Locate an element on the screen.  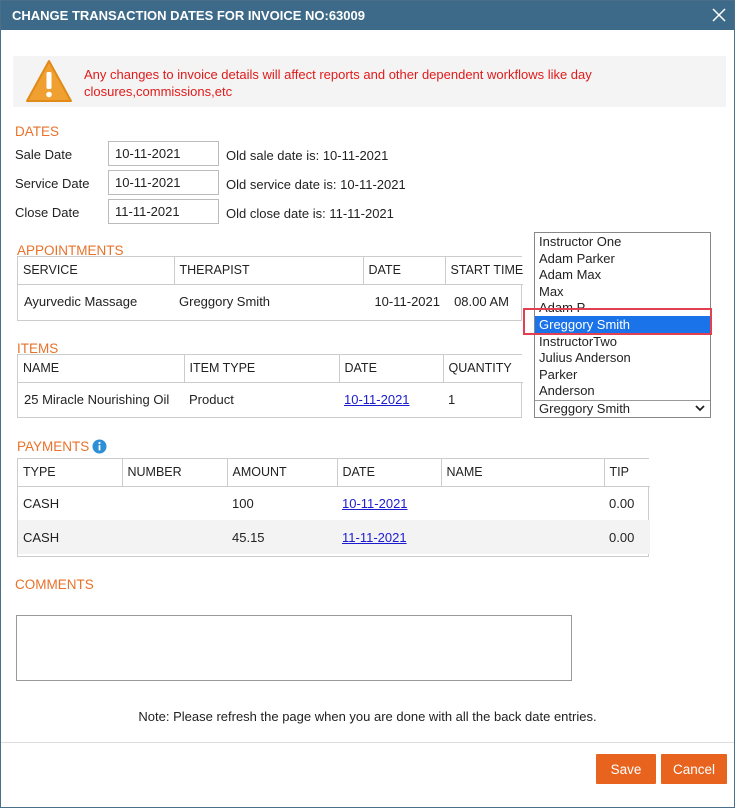
item-type-cell: Product is located at coordinates (211, 399).